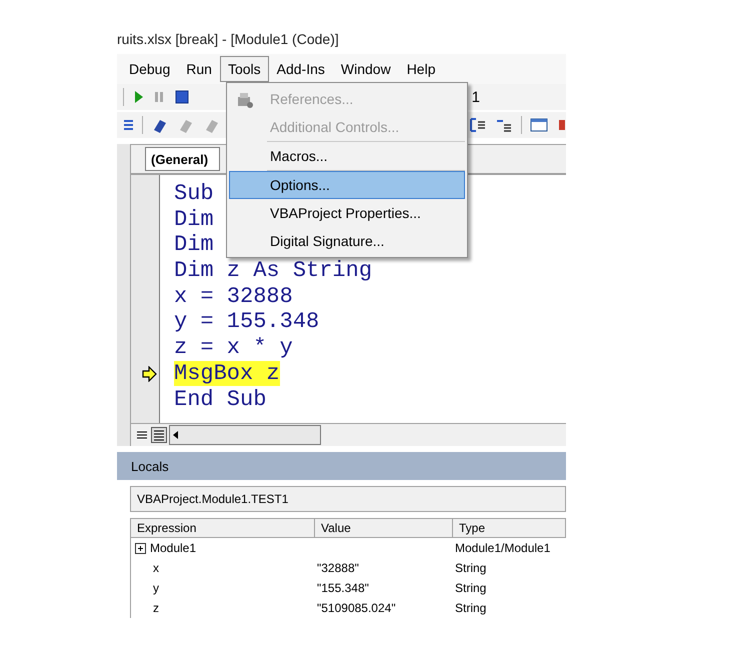 The image size is (751, 664). I want to click on menu: Tools, so click(244, 69).